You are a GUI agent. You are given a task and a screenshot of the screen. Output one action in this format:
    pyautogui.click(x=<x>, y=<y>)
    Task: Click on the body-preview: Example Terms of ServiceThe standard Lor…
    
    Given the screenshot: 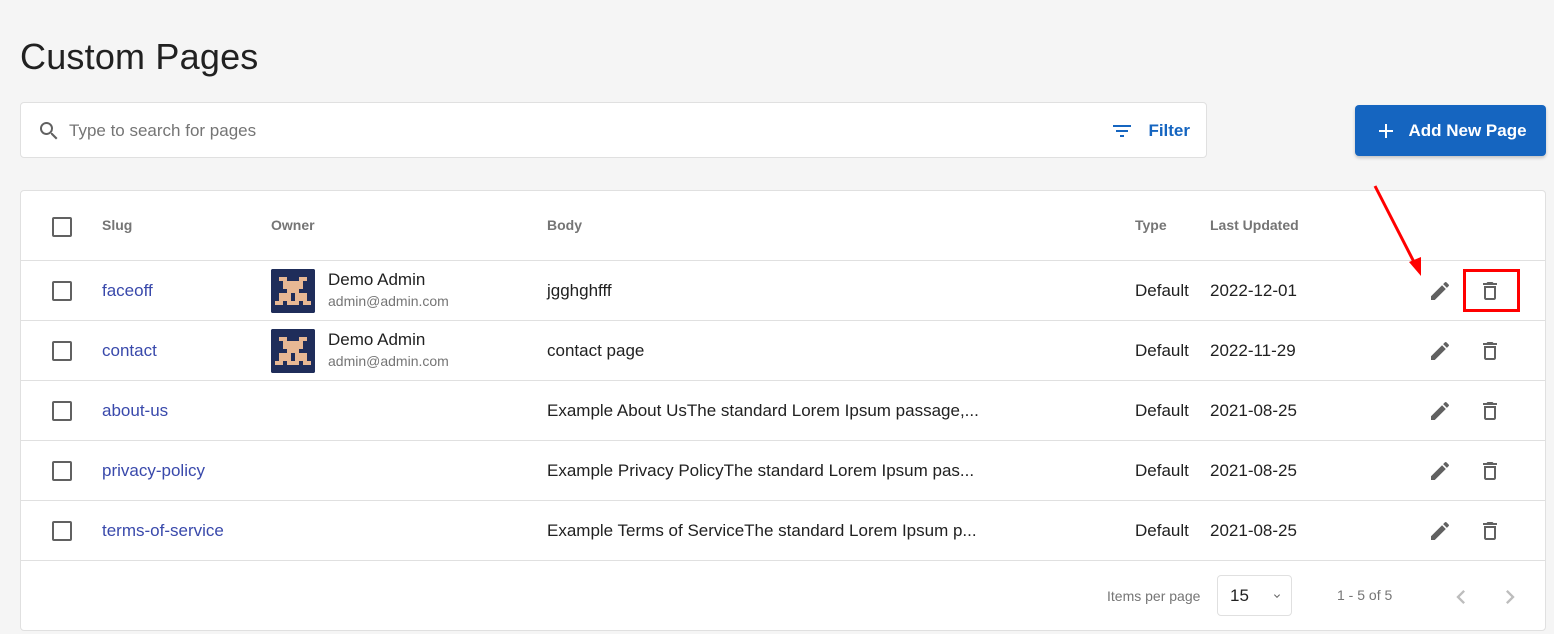 What is the action you would take?
    pyautogui.click(x=762, y=530)
    